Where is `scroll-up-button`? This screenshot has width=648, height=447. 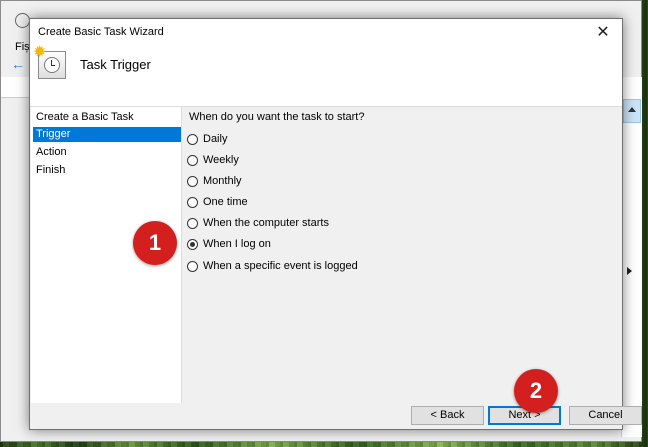 scroll-up-button is located at coordinates (632, 111).